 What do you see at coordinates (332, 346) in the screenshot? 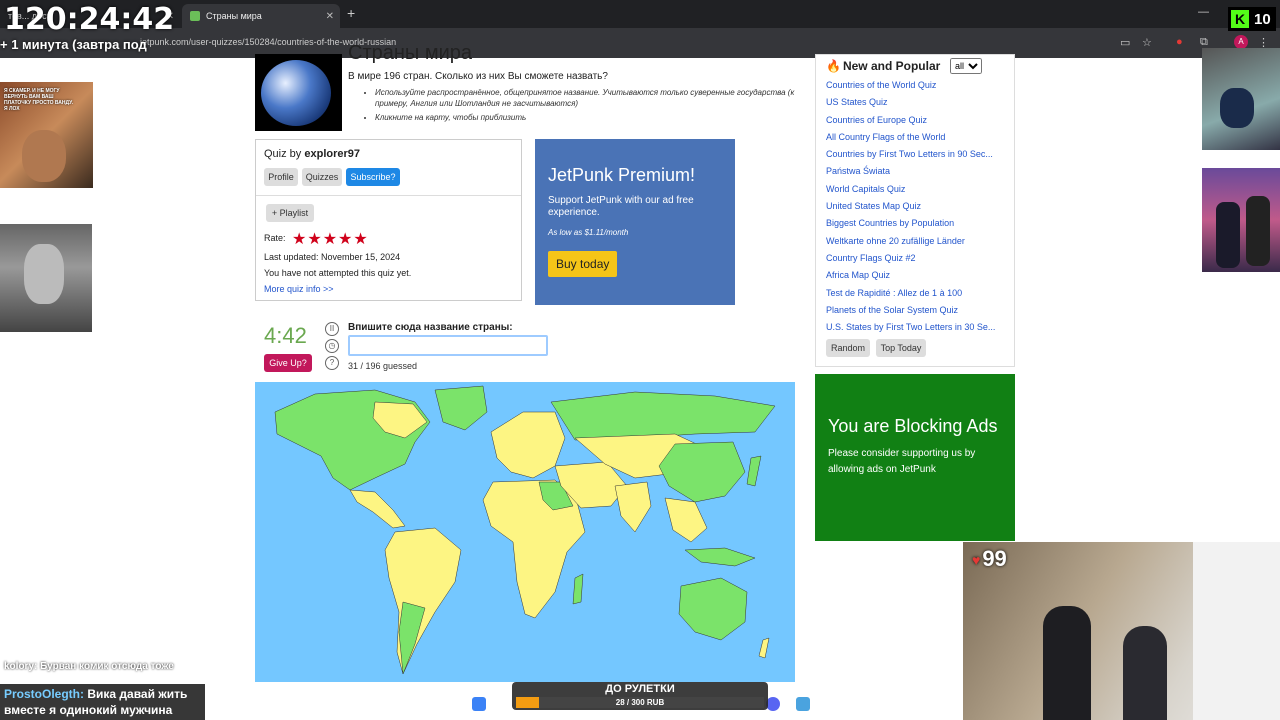
I see `clock-icon: ◷` at bounding box center [332, 346].